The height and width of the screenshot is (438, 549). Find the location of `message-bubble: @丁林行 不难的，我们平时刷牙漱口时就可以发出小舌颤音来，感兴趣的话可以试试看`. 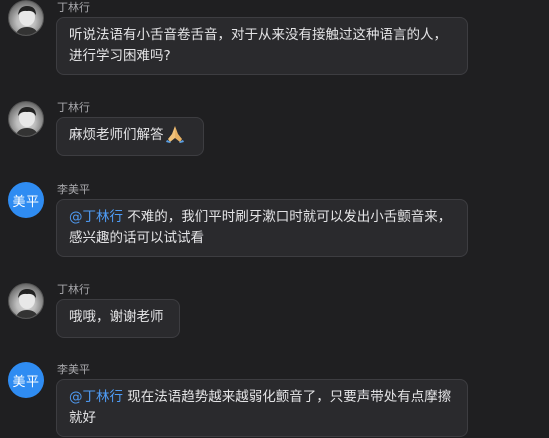

message-bubble: @丁林行 不难的，我们平时刷牙漱口时就可以发出小舌颤音来，感兴趣的话可以试试看 is located at coordinates (262, 228).